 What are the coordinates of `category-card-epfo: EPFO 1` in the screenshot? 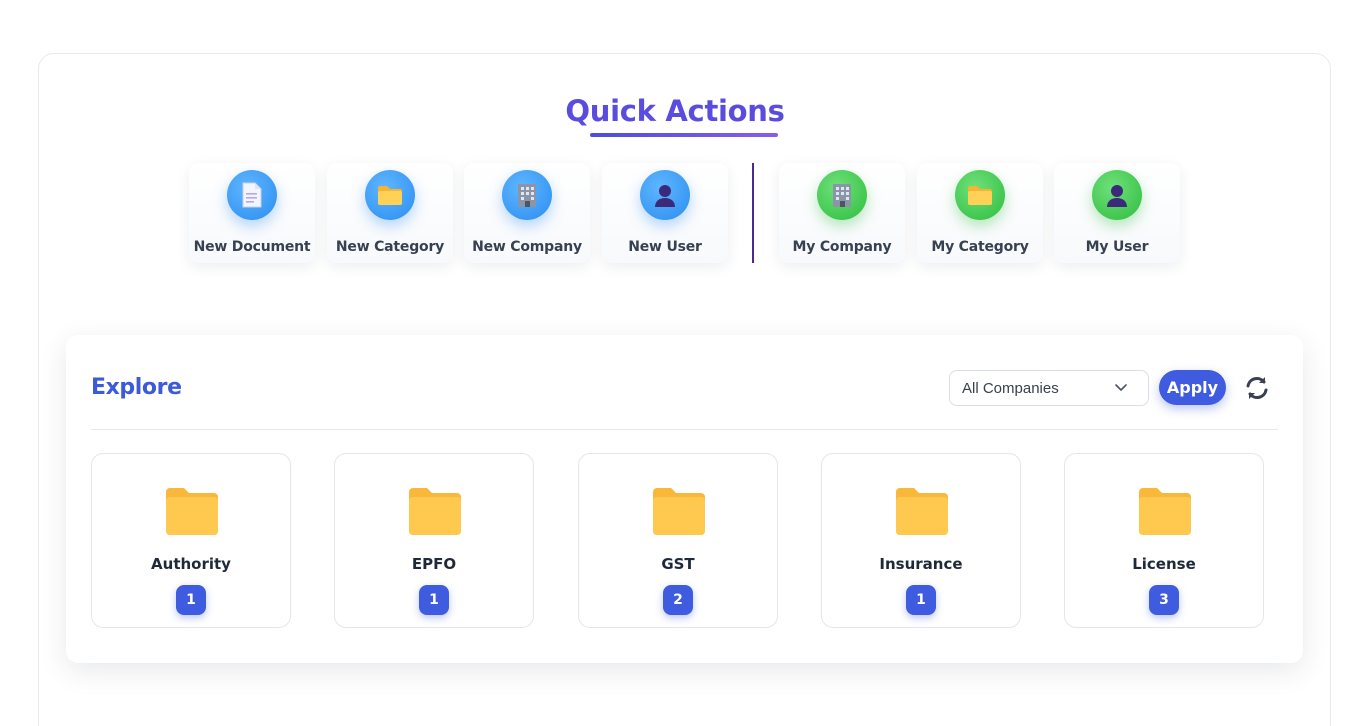 It's located at (434, 540).